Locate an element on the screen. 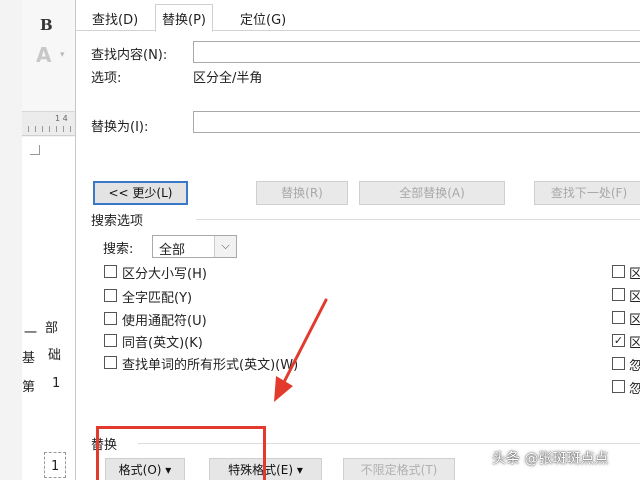 Image resolution: width=640 pixels, height=480 pixels. find-input is located at coordinates (416, 52).